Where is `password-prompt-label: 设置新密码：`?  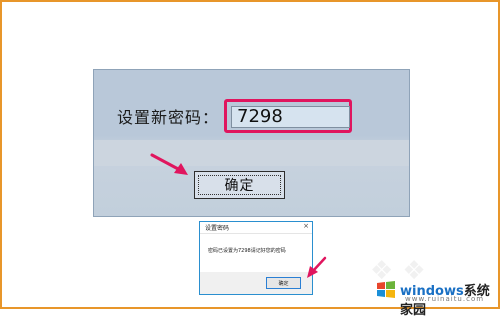
password-prompt-label: 设置新密码： is located at coordinates (168, 117).